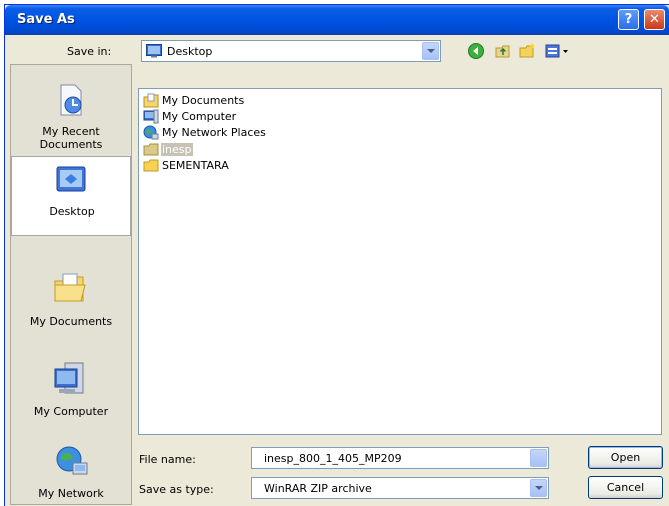 This screenshot has width=669, height=506. I want to click on save-as-type-dropdown: WinRAR ZIP archive, so click(400, 488).